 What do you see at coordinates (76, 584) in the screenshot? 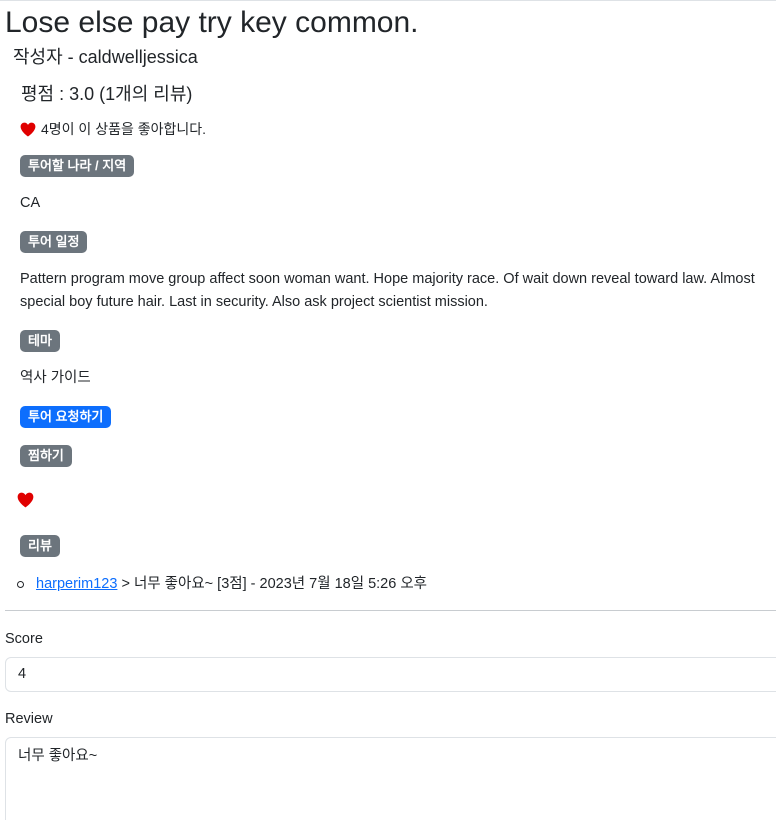
I see `review-user-link: harperim123` at bounding box center [76, 584].